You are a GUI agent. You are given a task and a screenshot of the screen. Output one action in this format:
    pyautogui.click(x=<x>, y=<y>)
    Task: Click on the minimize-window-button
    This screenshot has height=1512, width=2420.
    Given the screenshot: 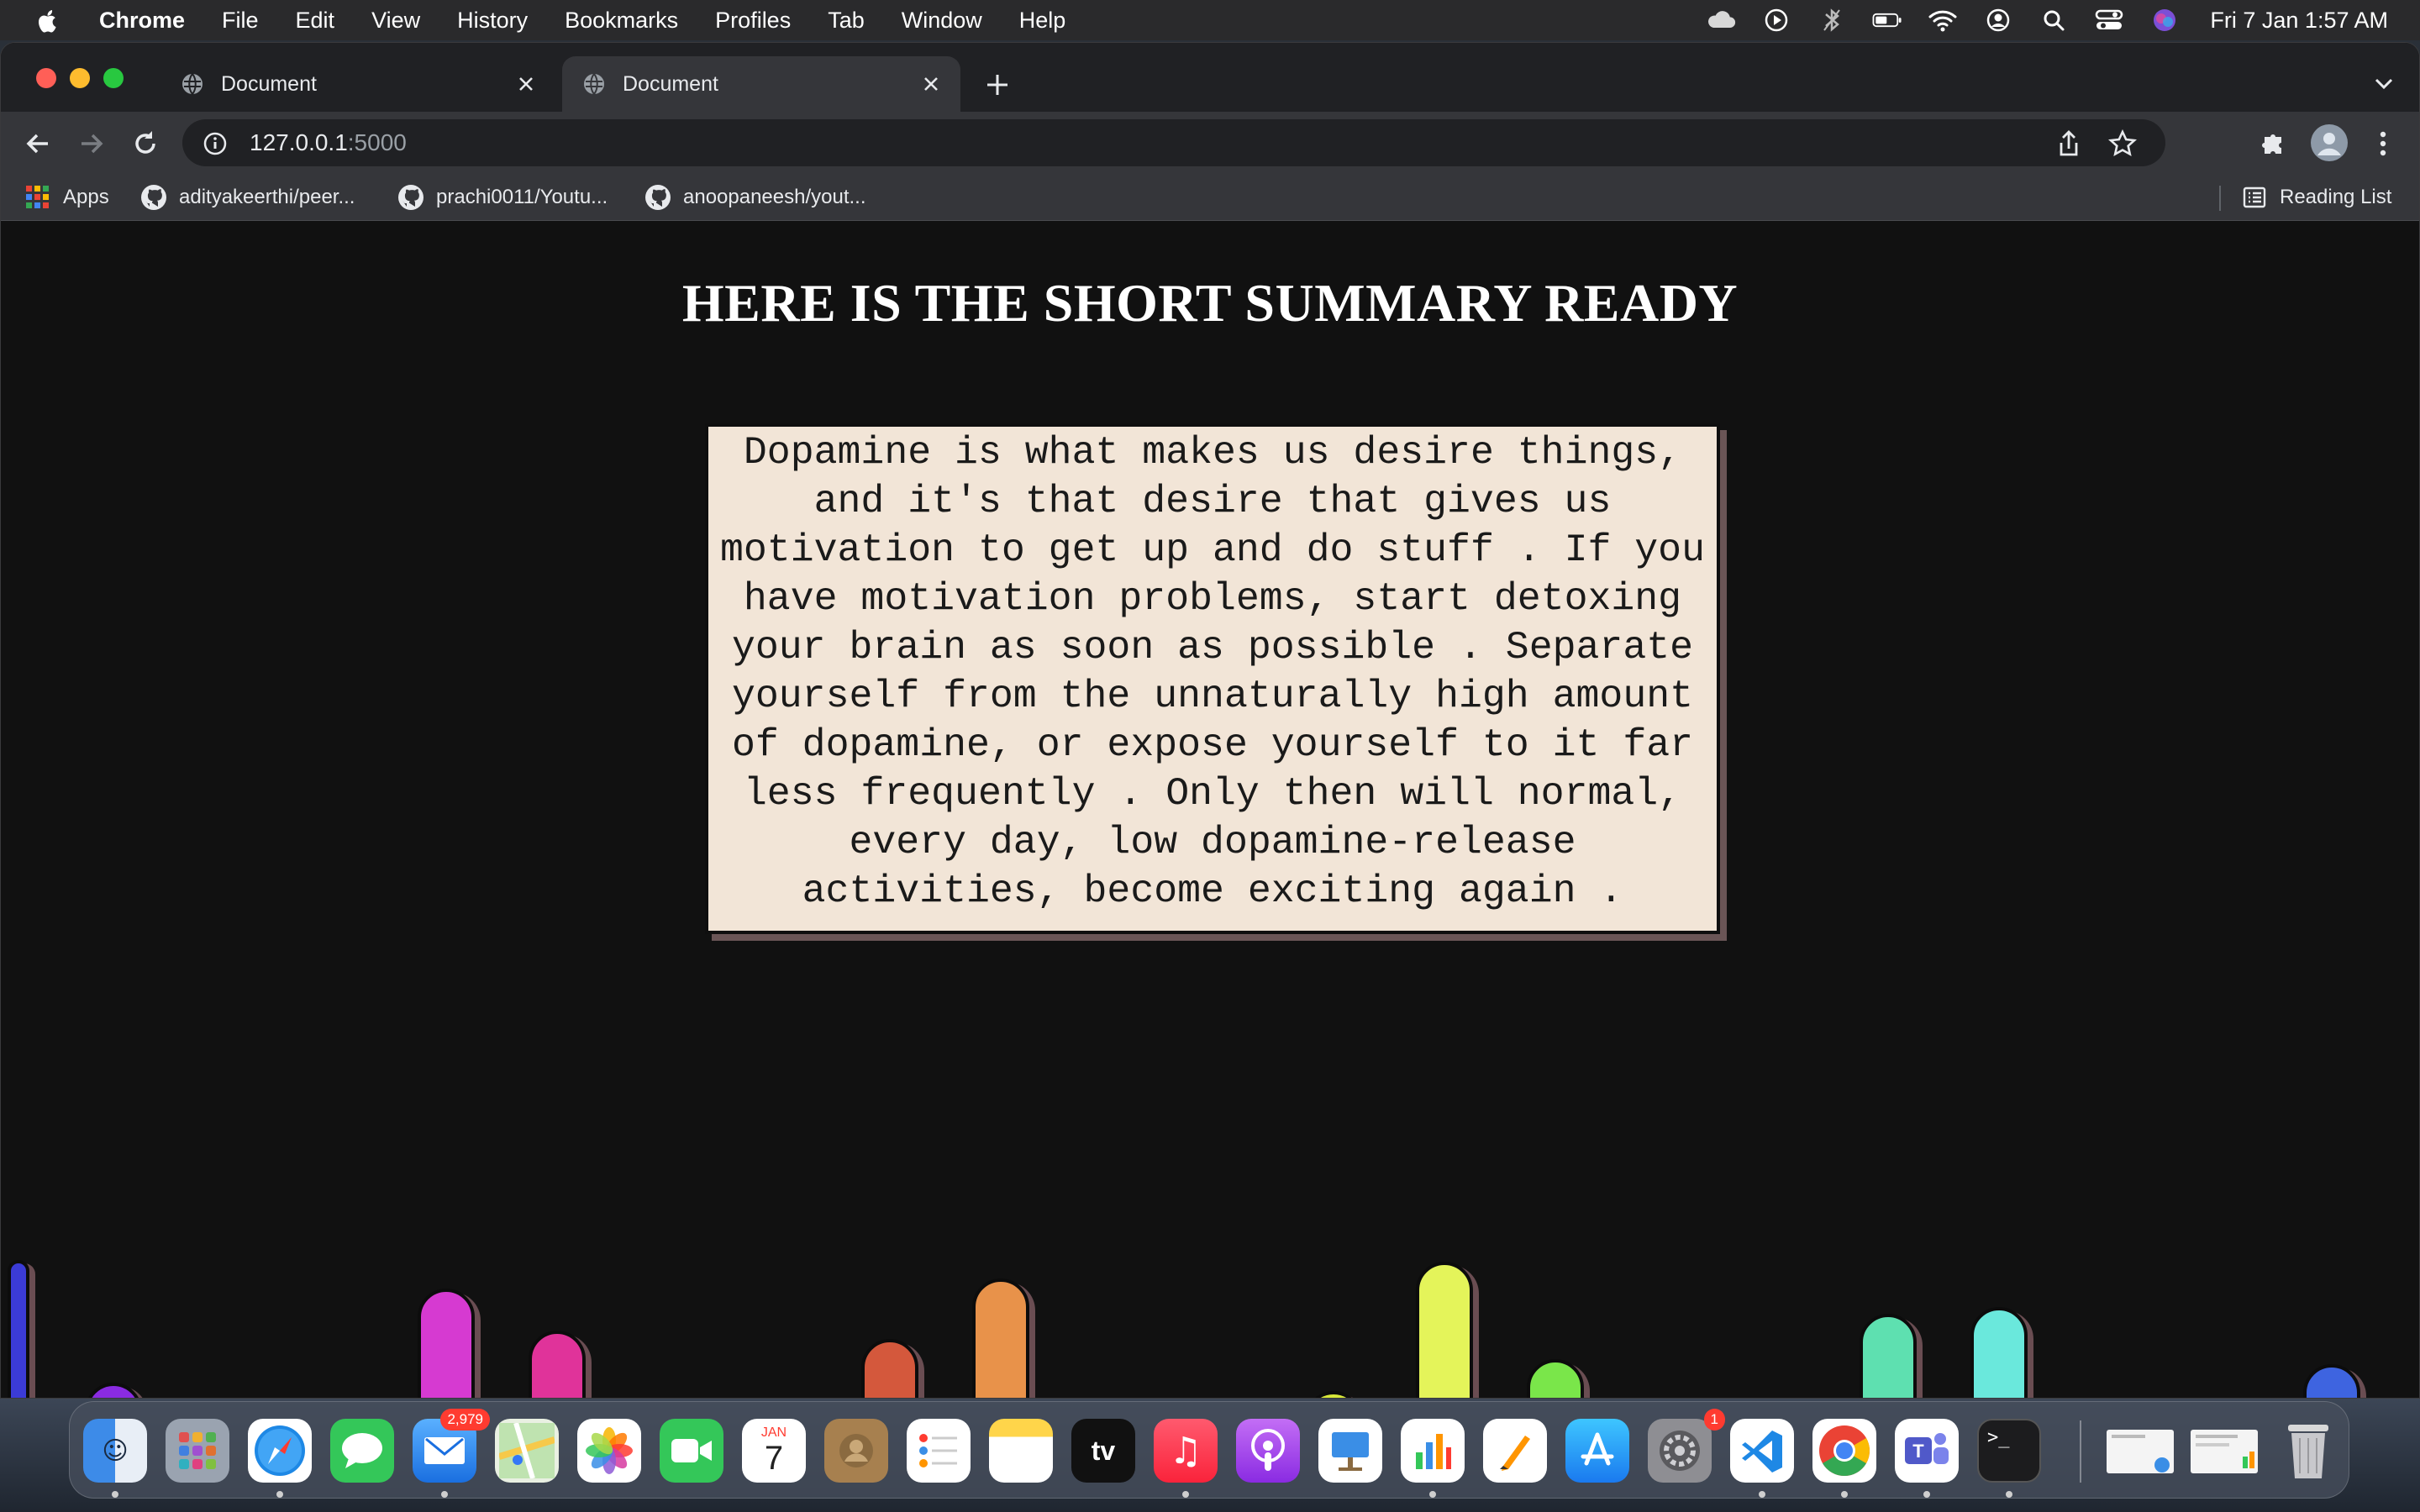 What is the action you would take?
    pyautogui.click(x=80, y=78)
    